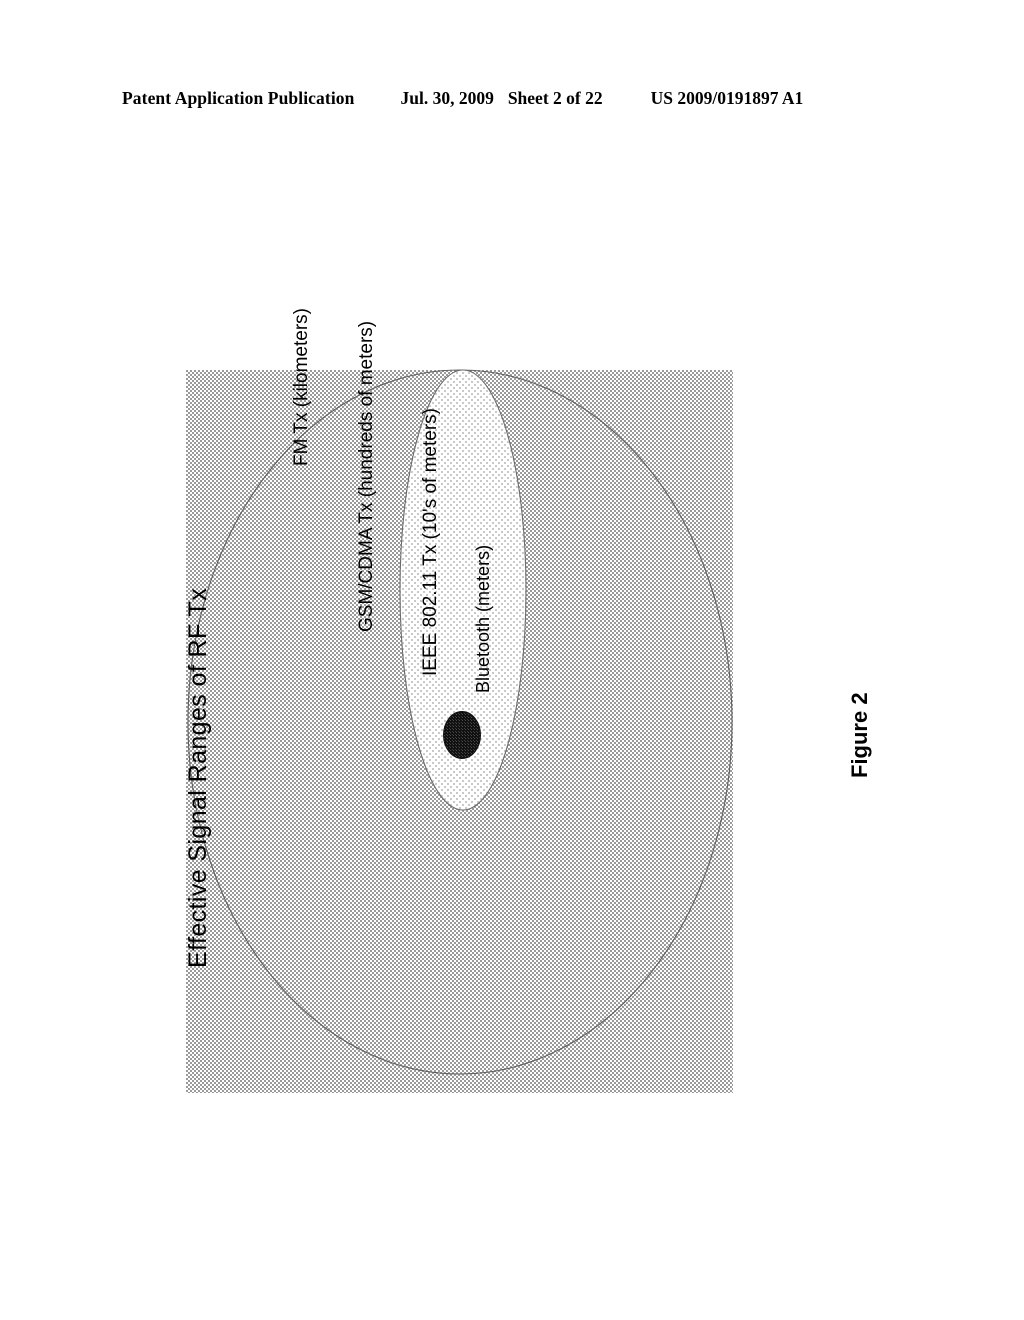  What do you see at coordinates (366, 476) in the screenshot?
I see `label-region-gsm: GSM/CDMA Tx (hundreds of meters)` at bounding box center [366, 476].